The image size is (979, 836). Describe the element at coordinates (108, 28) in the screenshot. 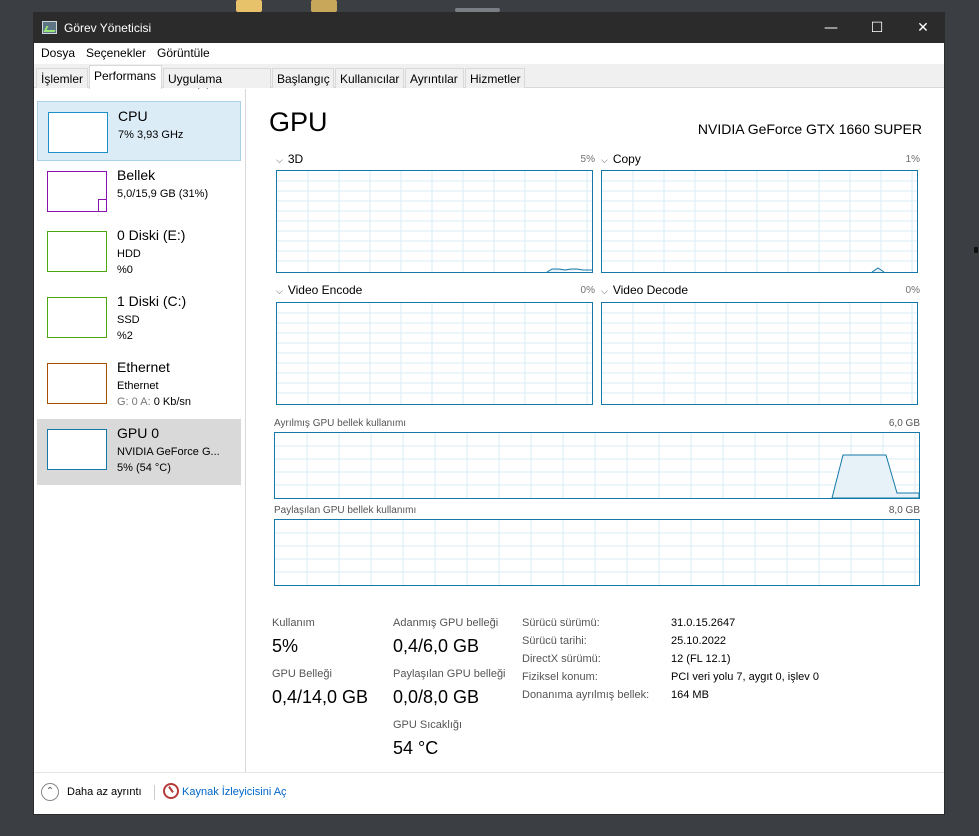

I see `window-title: Görev Yöneticisi` at that location.